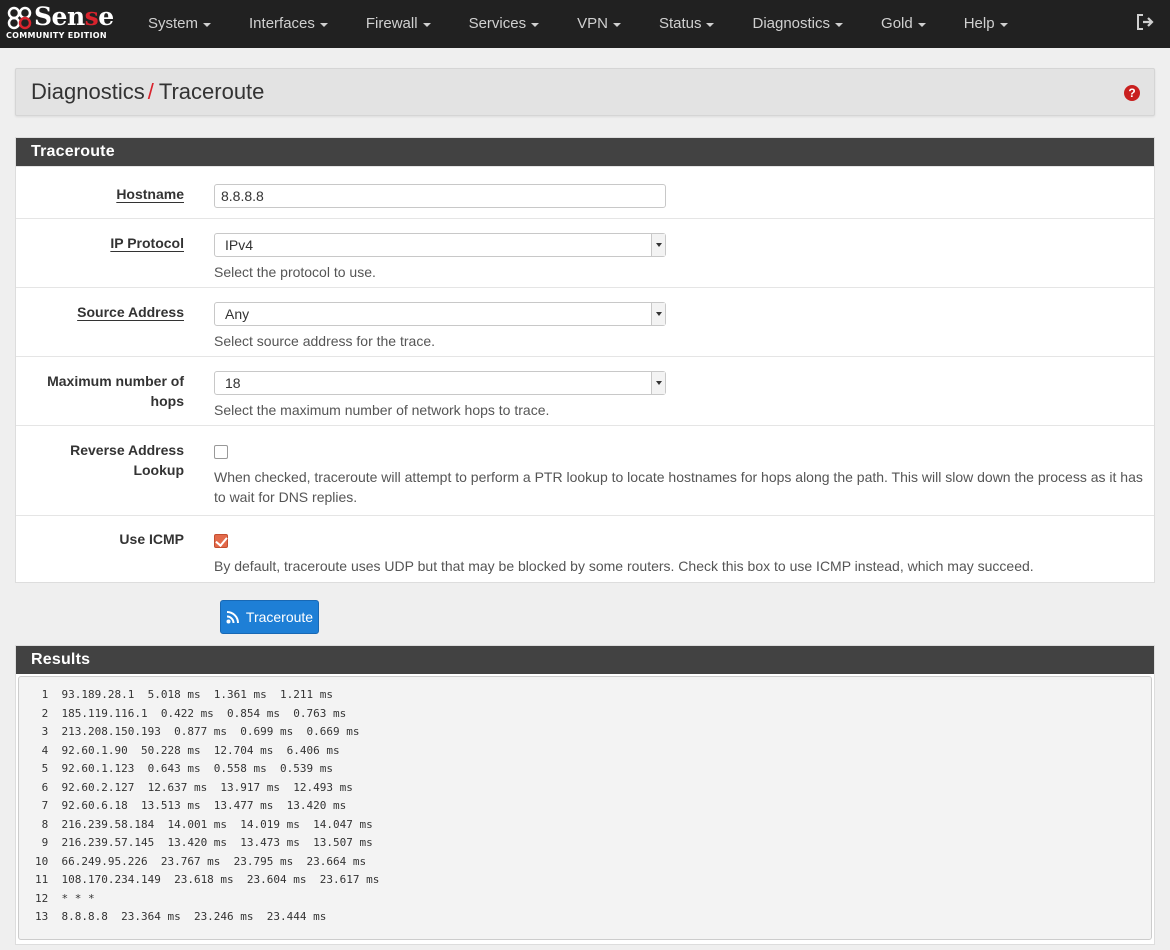 This screenshot has width=1170, height=950. I want to click on reverse-lookup-label: Reverse Address Lookup, so click(127, 460).